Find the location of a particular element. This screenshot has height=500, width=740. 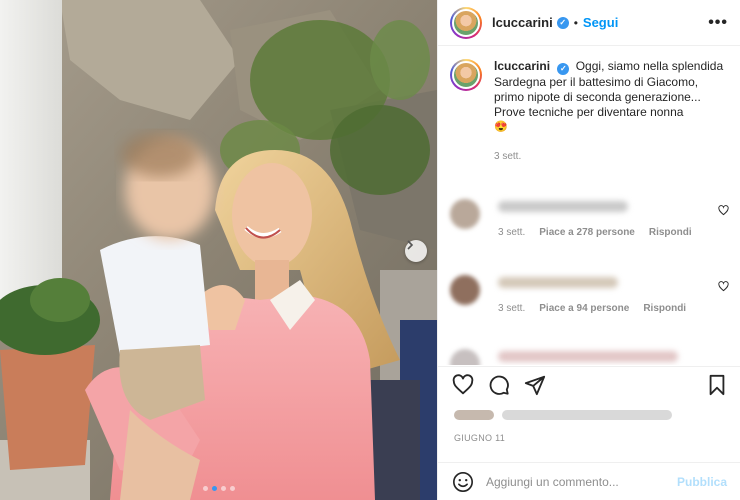

comment-body: 3 sett. Piace a 94 persone Rispondi is located at coordinates (613, 293).